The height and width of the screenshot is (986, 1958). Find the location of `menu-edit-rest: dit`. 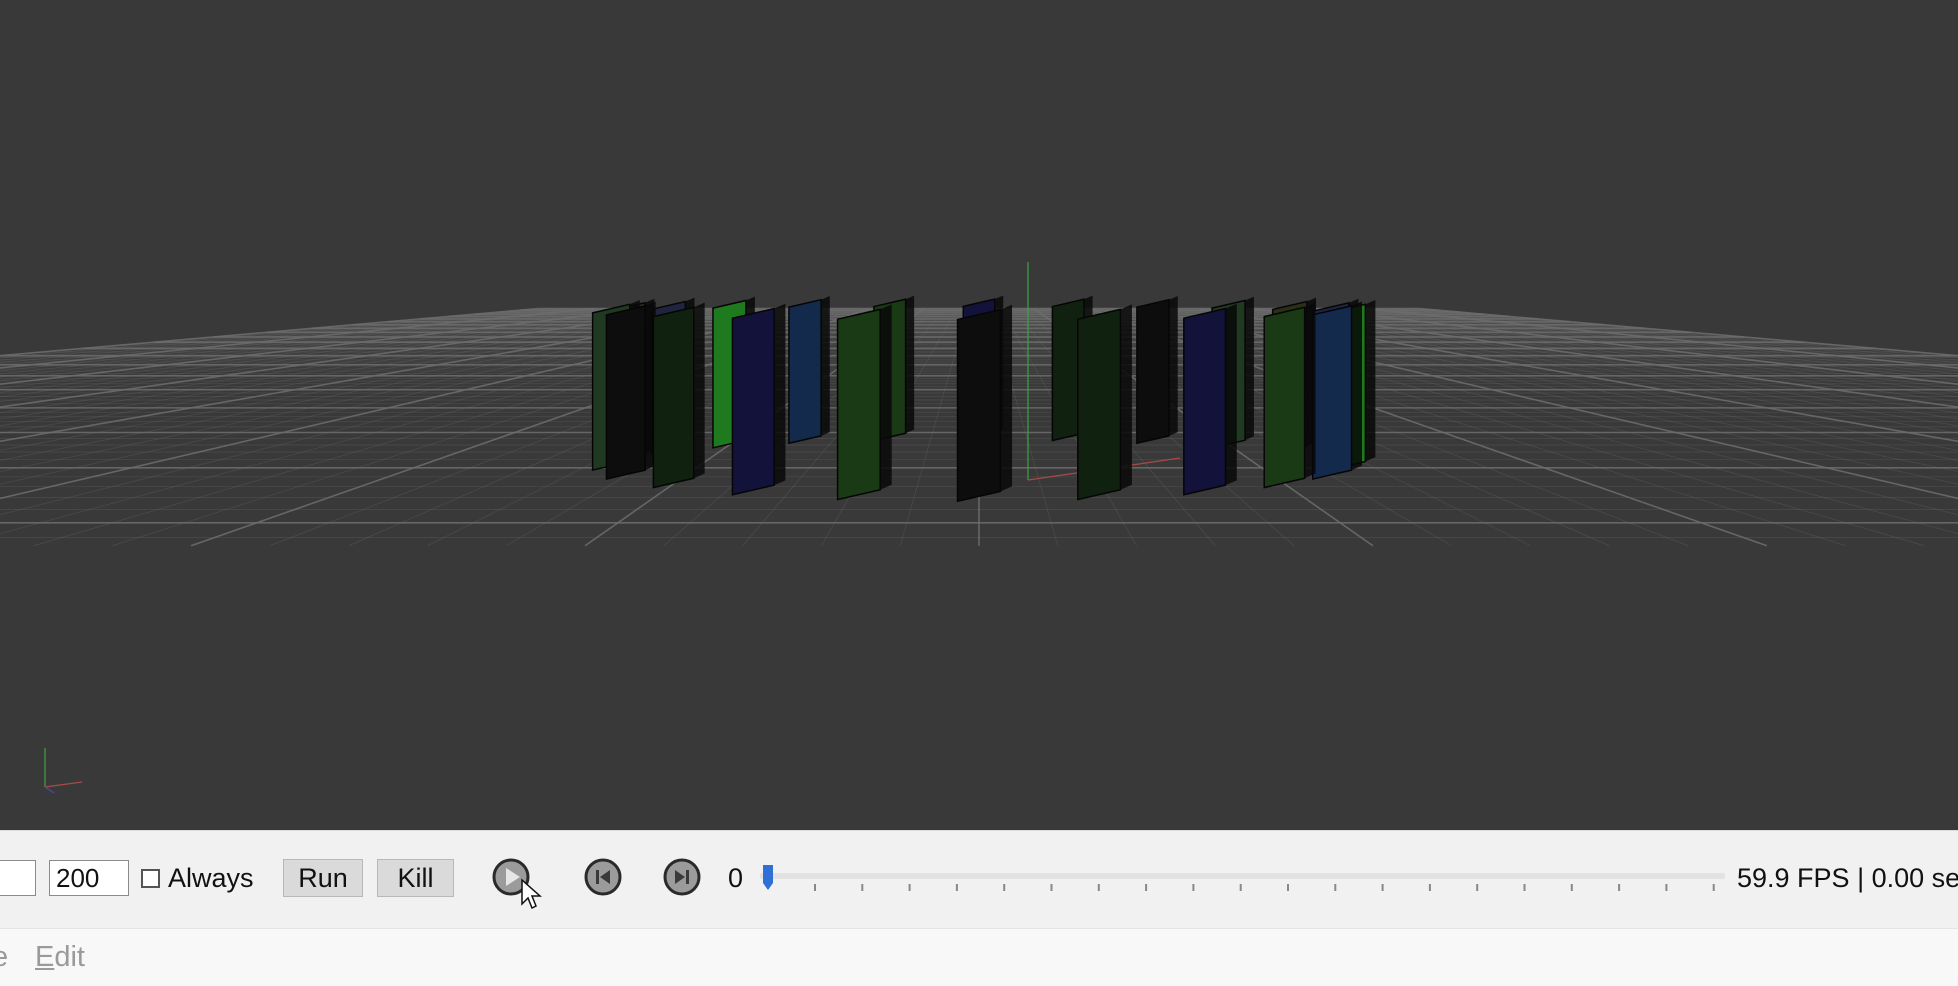

menu-edit-rest: dit is located at coordinates (69, 957).